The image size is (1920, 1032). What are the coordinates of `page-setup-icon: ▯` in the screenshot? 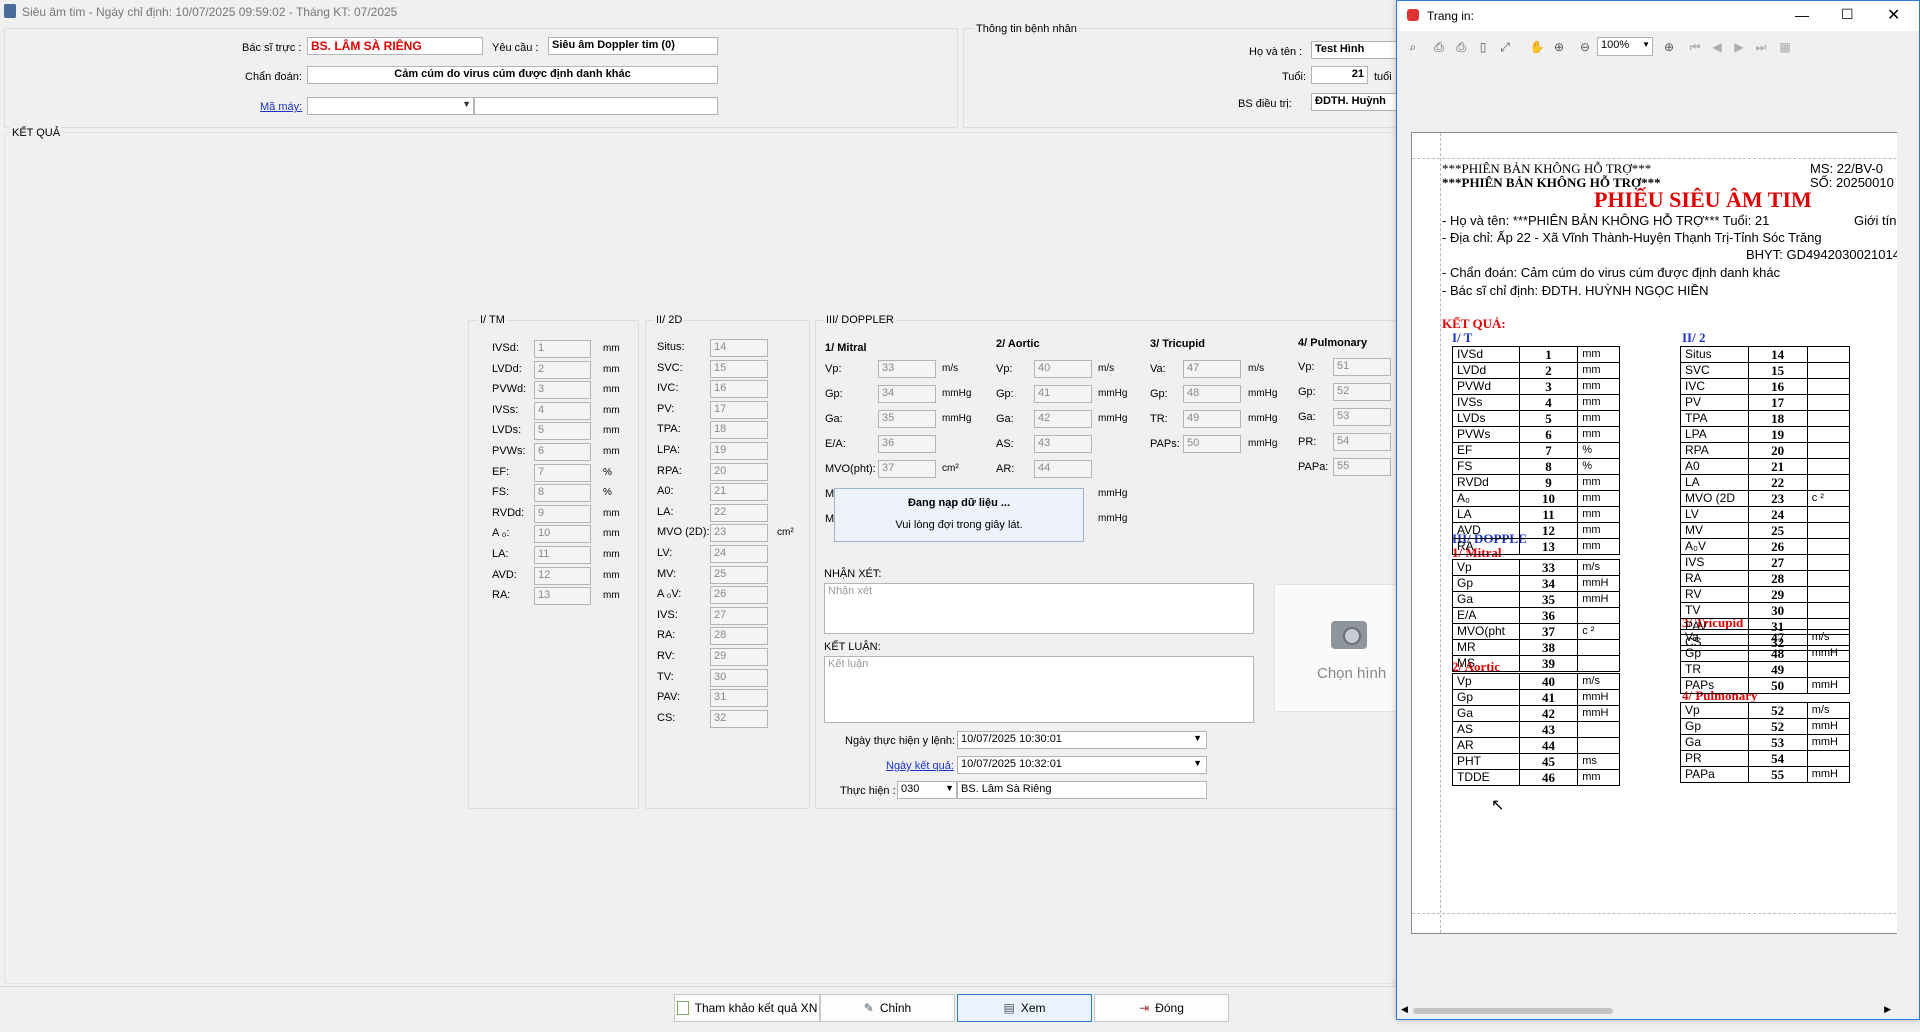 It's located at (1483, 47).